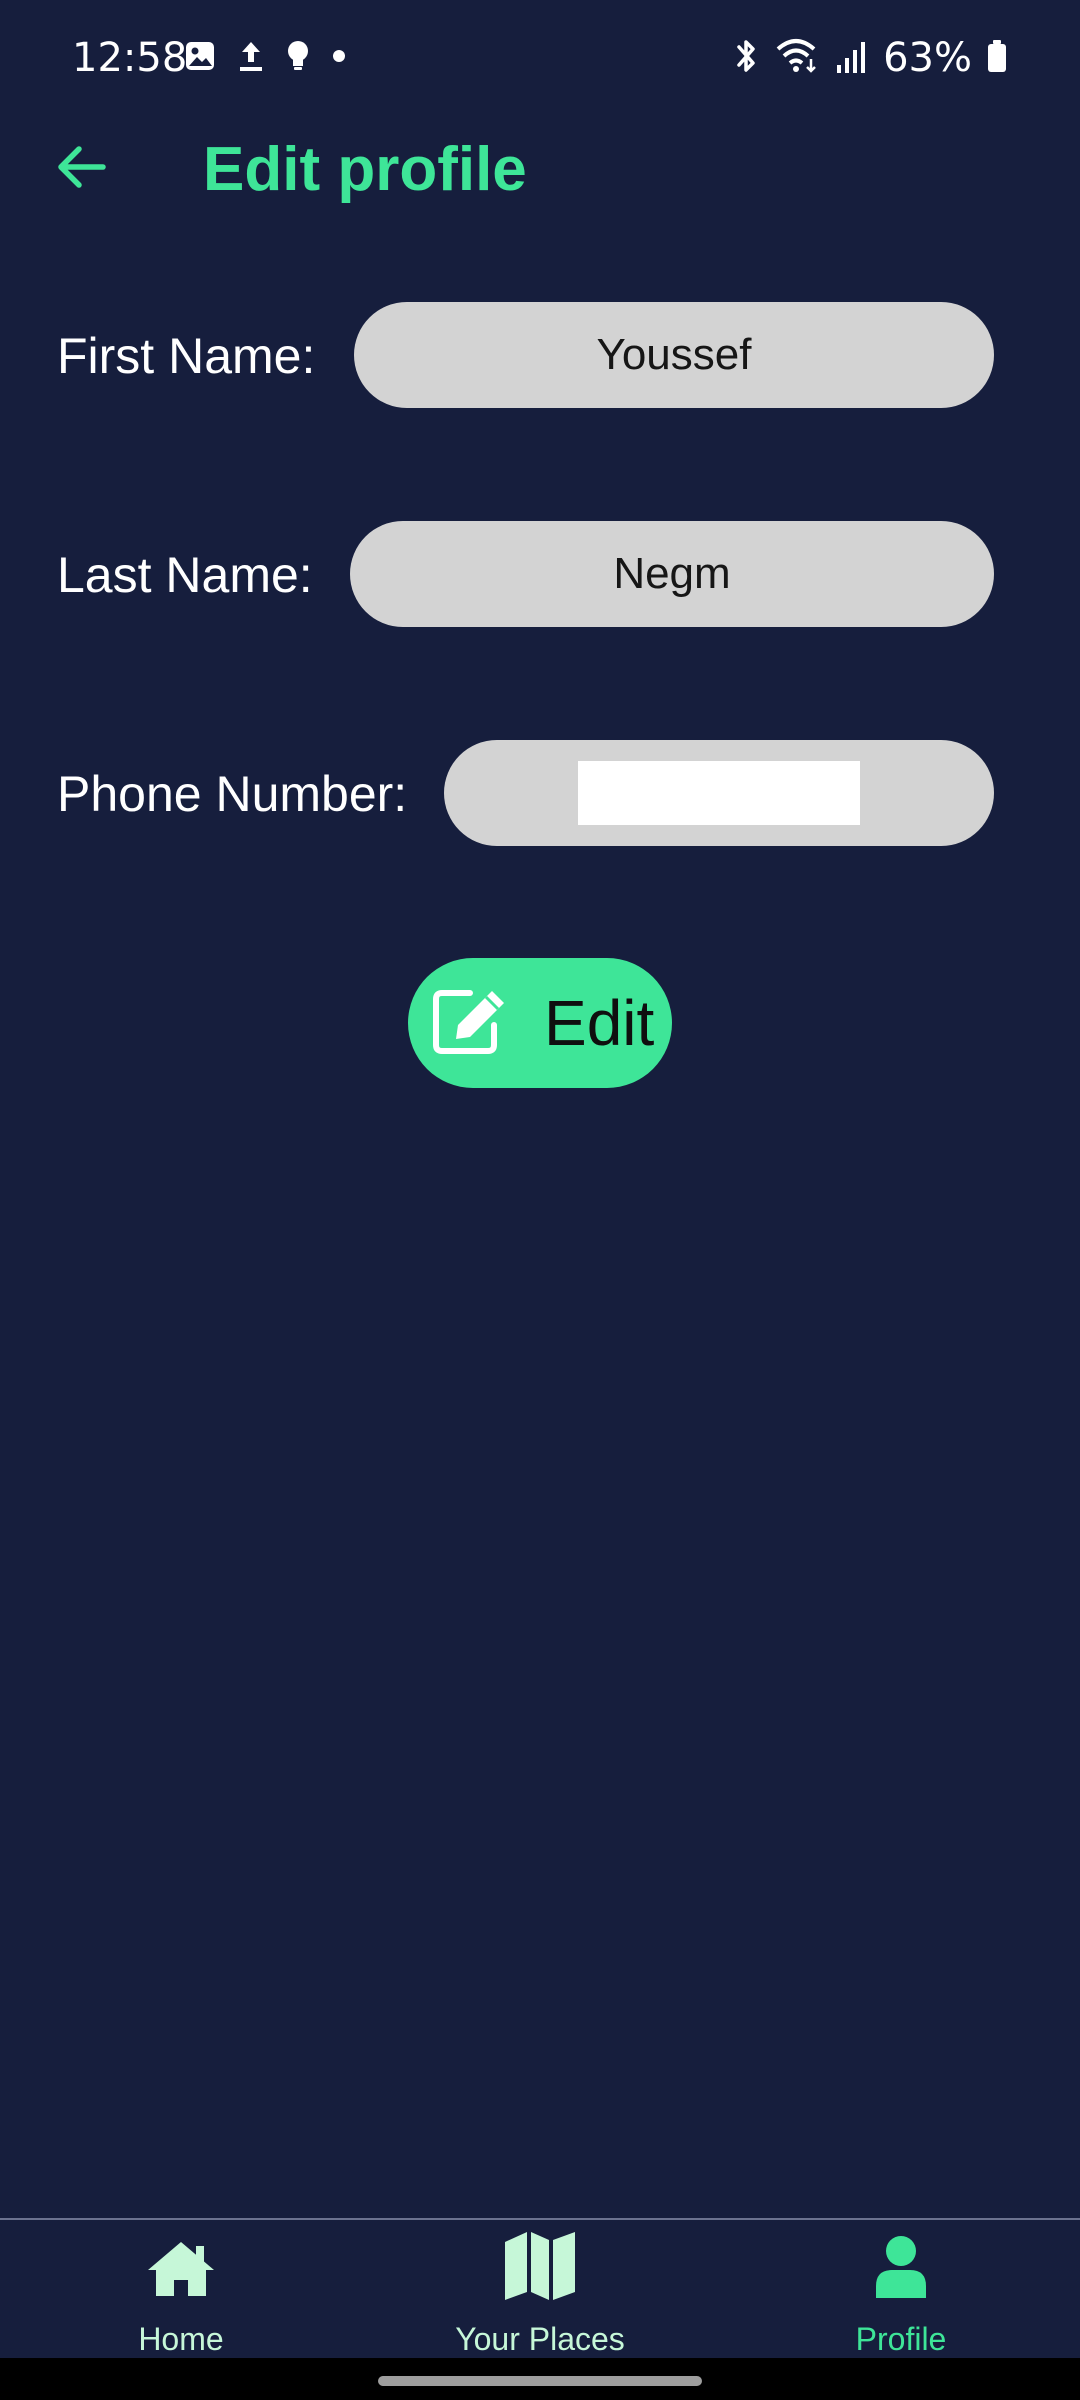 Image resolution: width=1080 pixels, height=2400 pixels. I want to click on first-name-field: Youssef, so click(674, 355).